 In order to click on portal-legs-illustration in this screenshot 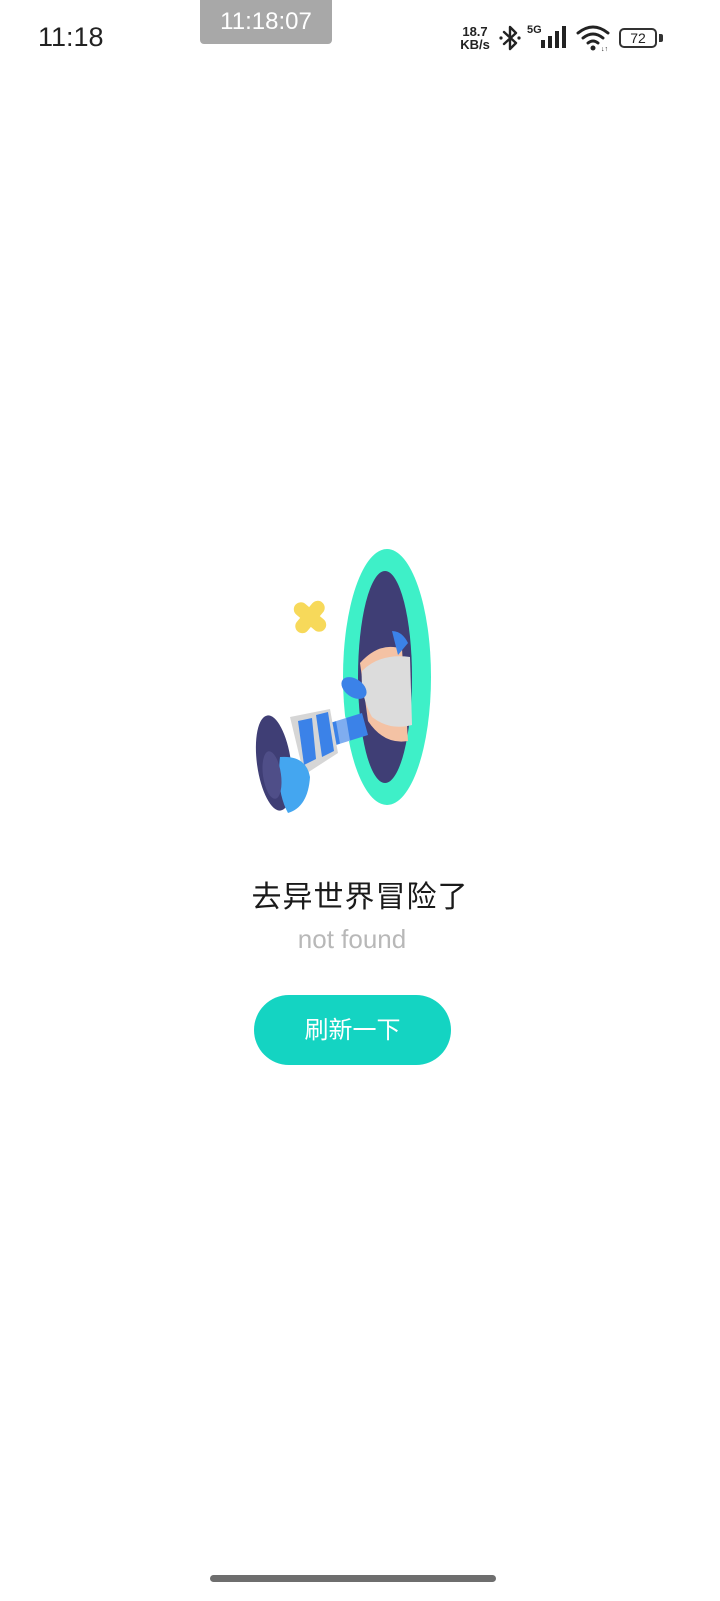, I will do `click(343, 681)`.